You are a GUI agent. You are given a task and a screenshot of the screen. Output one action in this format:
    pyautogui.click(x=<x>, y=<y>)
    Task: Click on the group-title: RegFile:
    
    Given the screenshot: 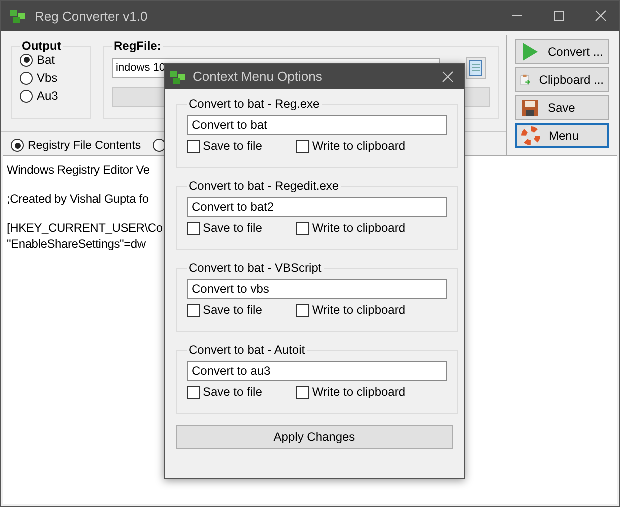 What is the action you would take?
    pyautogui.click(x=137, y=46)
    